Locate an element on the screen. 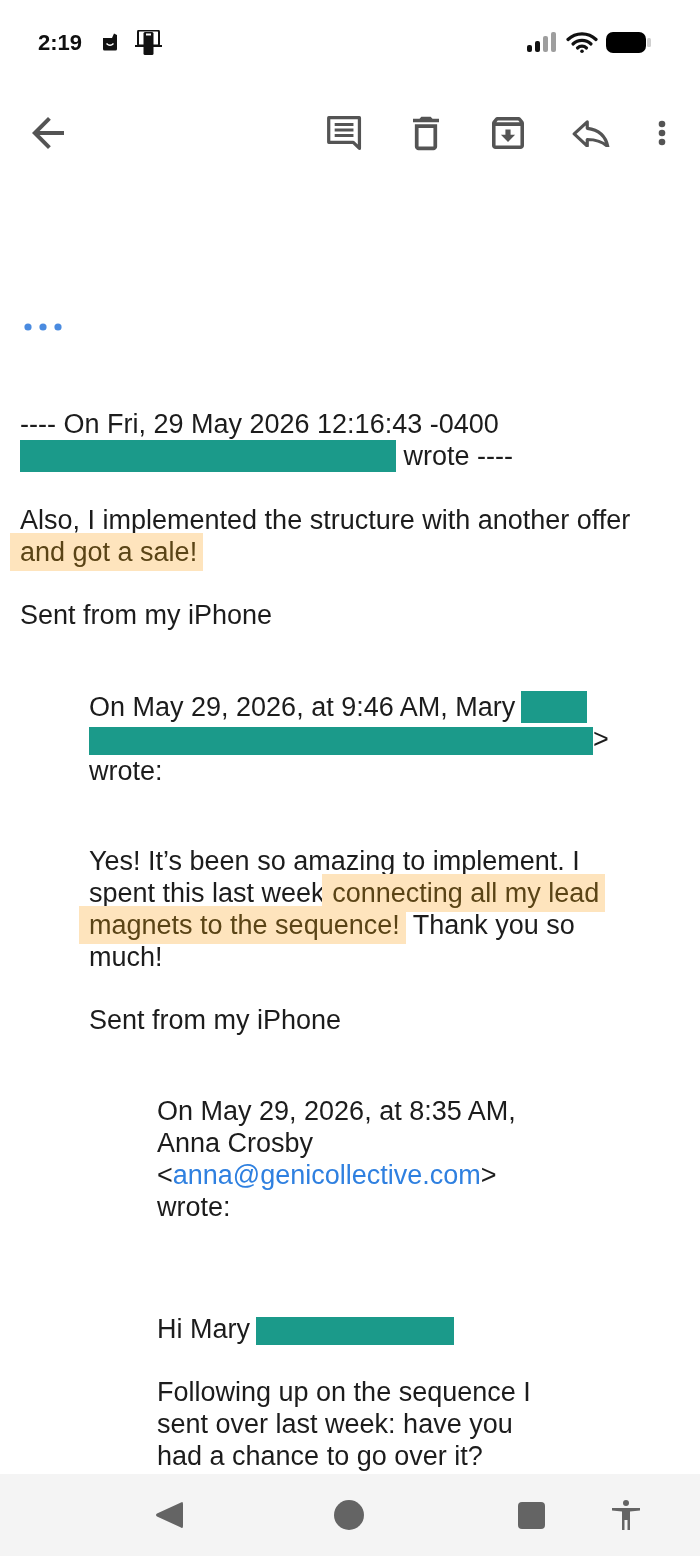 This screenshot has width=700, height=1556. accessibility-icon is located at coordinates (626, 1515).